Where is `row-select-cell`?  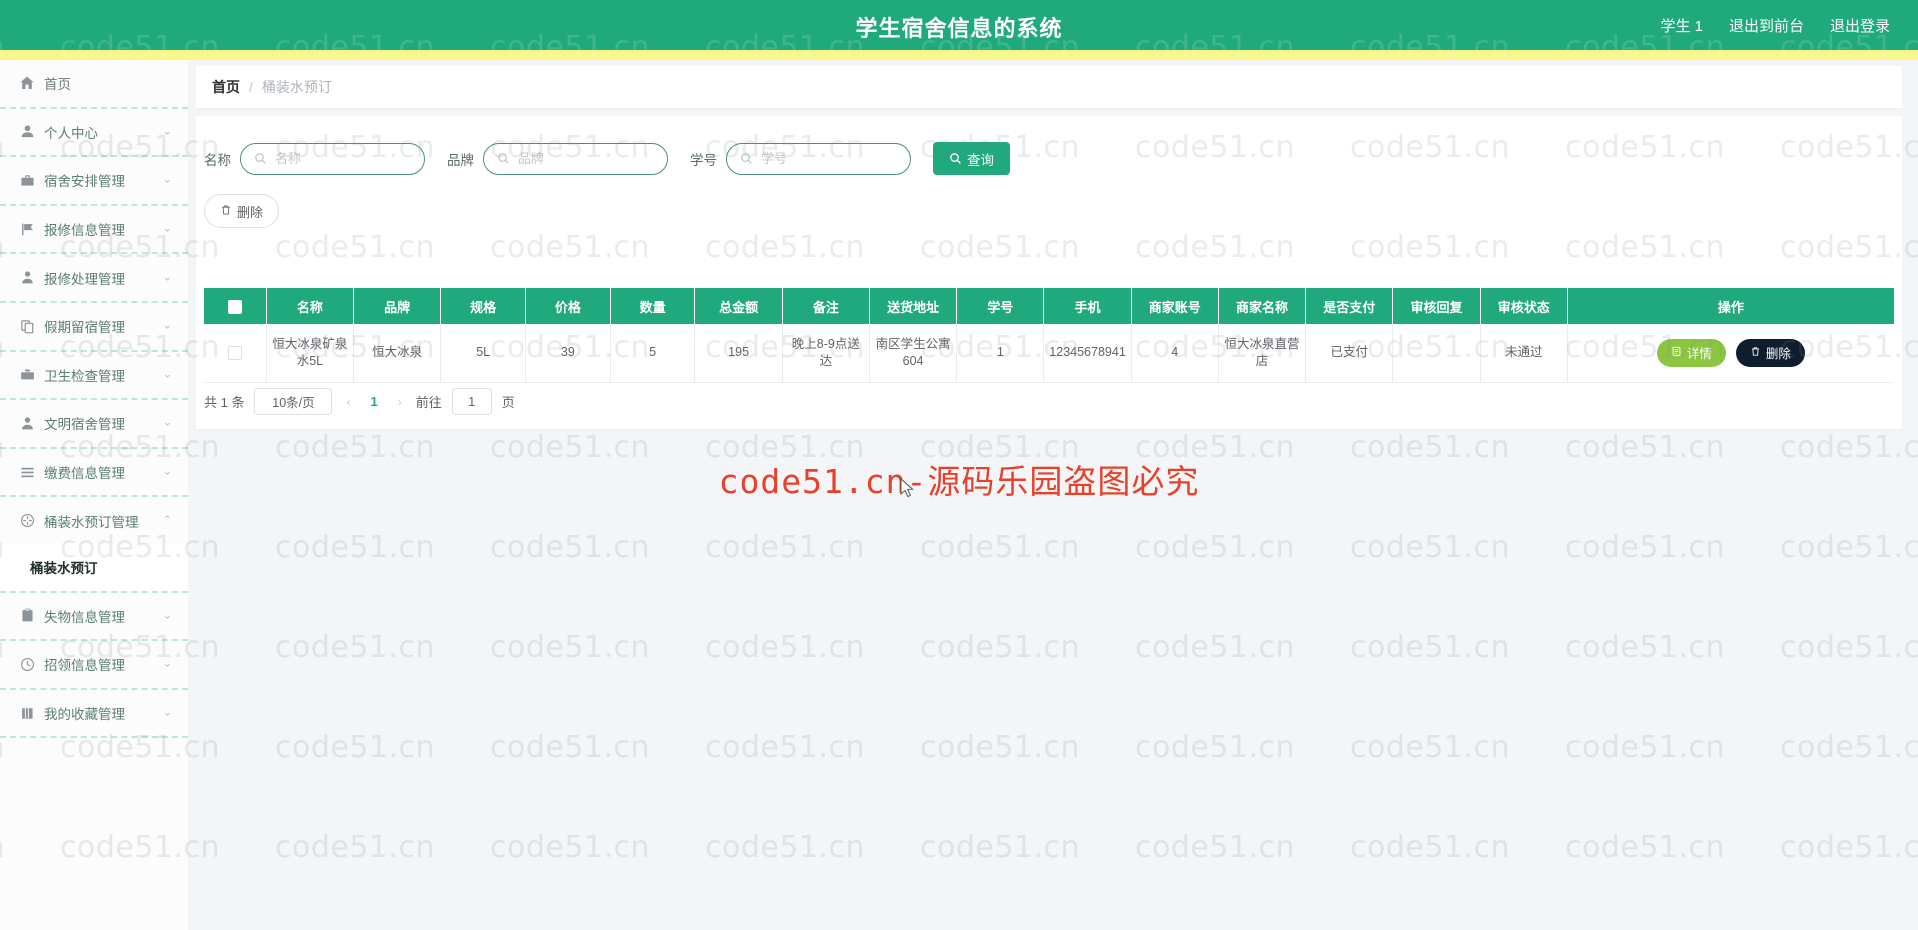
row-select-cell is located at coordinates (235, 353).